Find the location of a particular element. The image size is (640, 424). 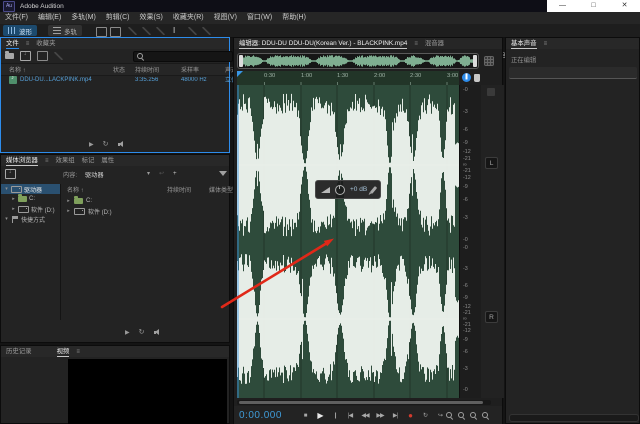

zoom-out-button is located at coordinates (461, 415).